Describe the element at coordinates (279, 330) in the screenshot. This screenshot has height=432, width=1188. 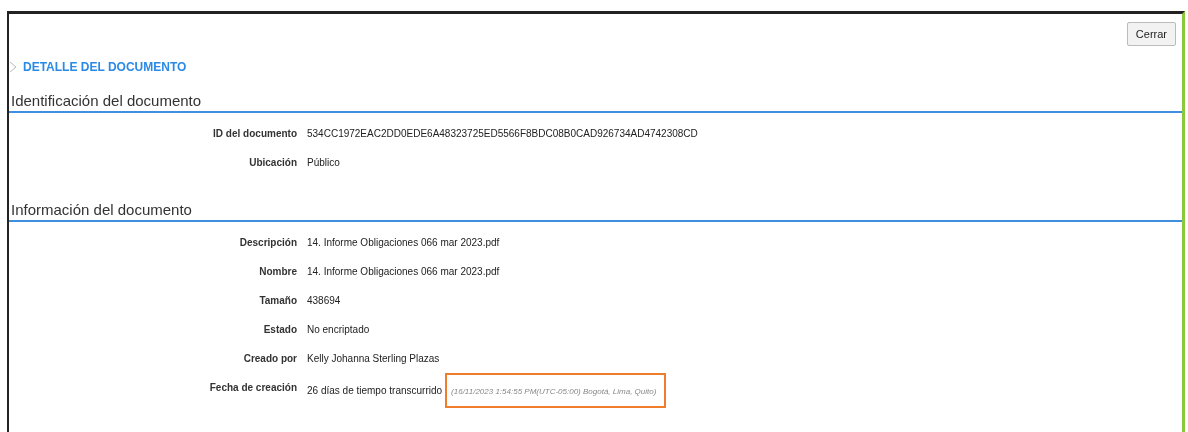
I see `field-label: Estado` at that location.